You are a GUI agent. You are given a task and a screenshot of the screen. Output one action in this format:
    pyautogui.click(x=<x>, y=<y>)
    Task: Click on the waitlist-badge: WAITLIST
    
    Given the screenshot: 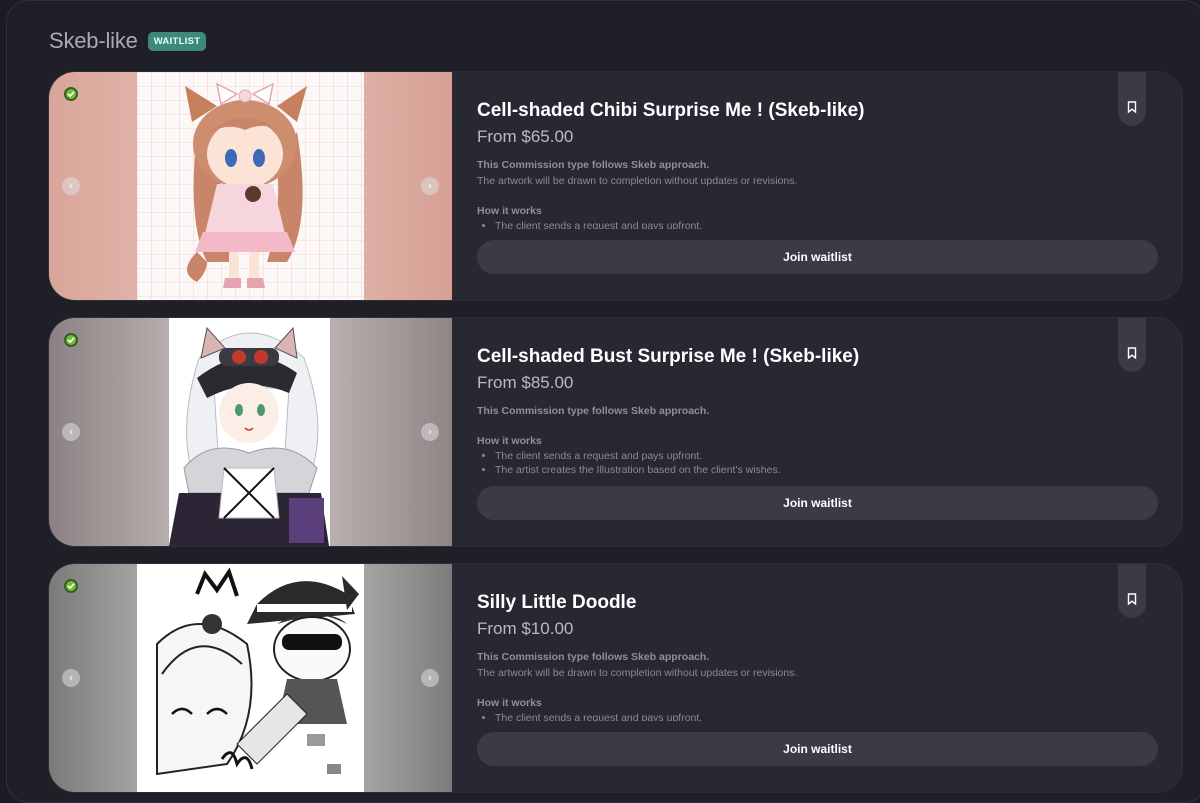 What is the action you would take?
    pyautogui.click(x=177, y=41)
    